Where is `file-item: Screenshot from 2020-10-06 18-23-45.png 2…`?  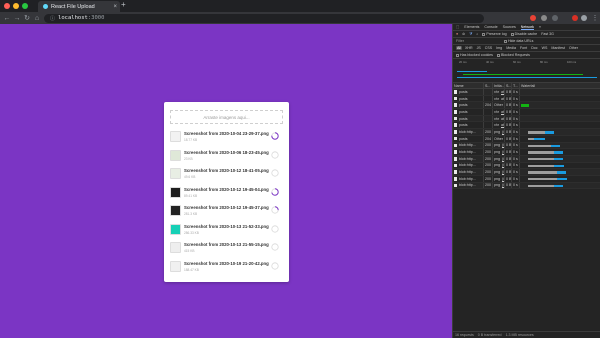 file-item: Screenshot from 2020-10-06 18-23-45.png 2… is located at coordinates (226, 156).